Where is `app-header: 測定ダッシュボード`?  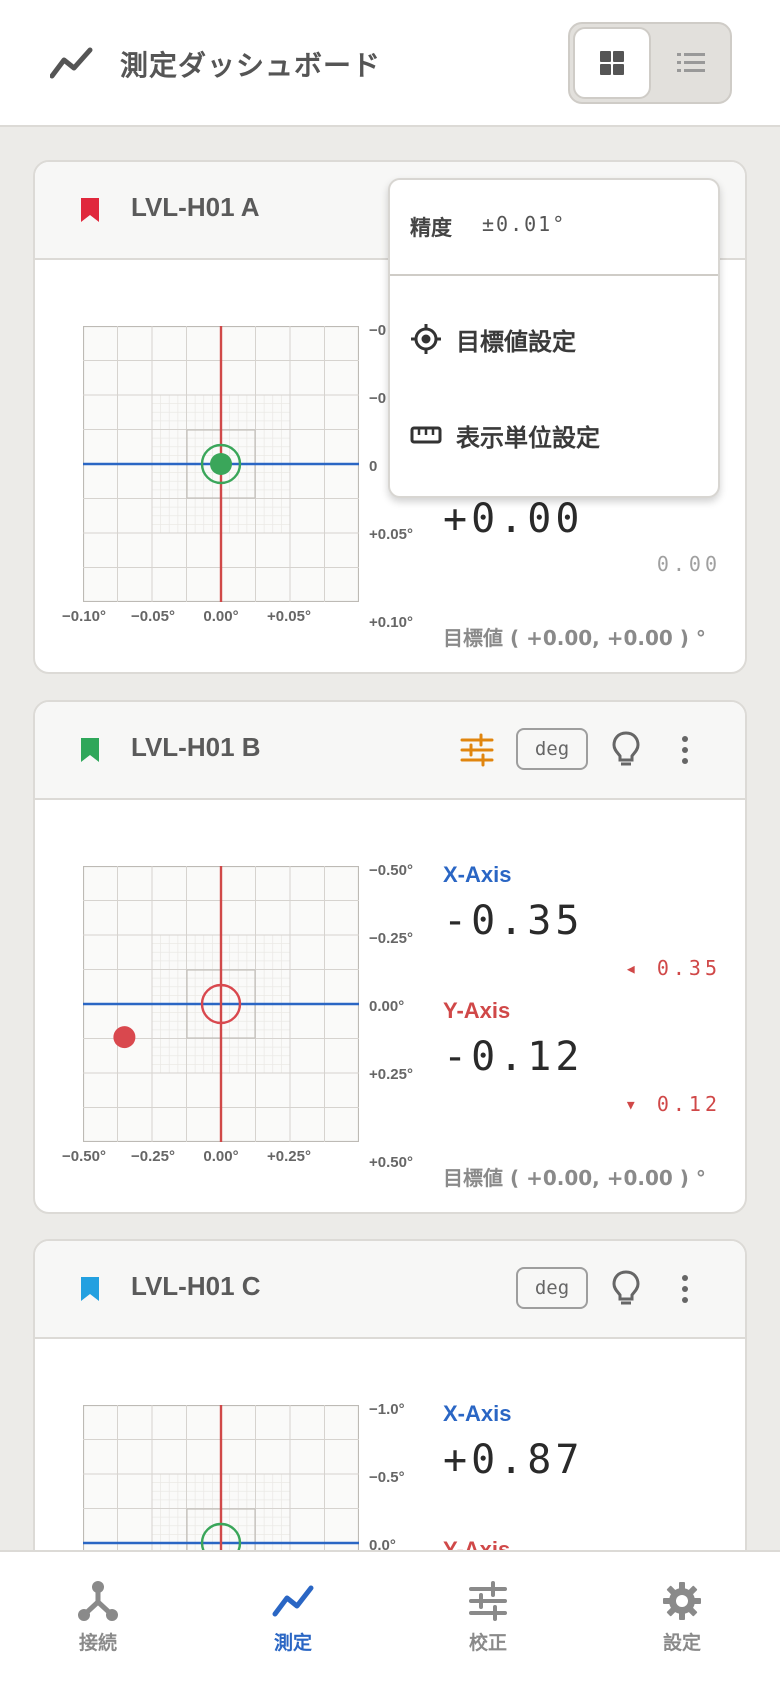
app-header: 測定ダッシュボード is located at coordinates (390, 63).